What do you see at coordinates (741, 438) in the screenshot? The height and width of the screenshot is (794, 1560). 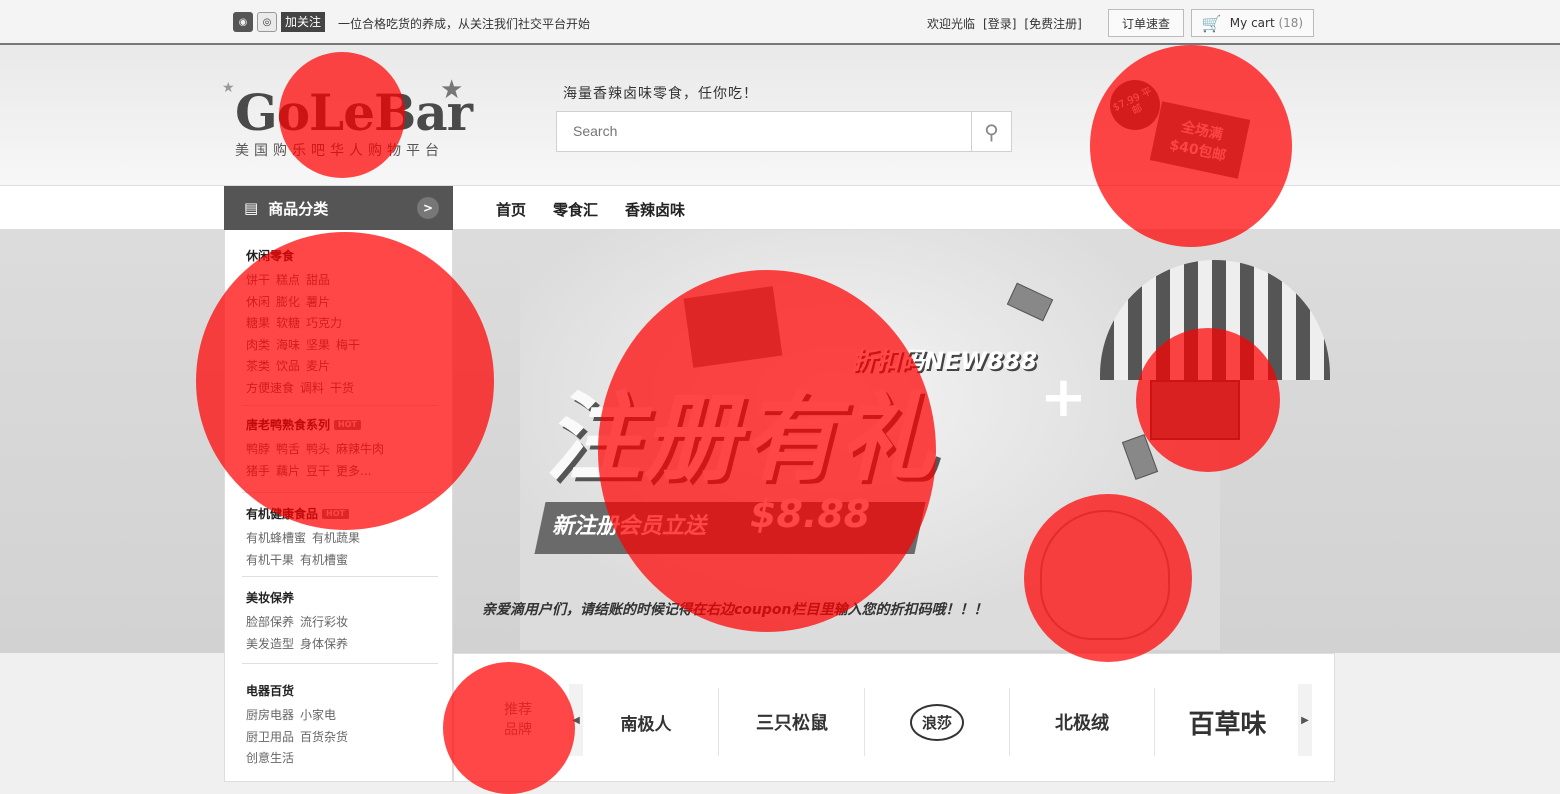 I see `banner-headline: 注册有礼` at bounding box center [741, 438].